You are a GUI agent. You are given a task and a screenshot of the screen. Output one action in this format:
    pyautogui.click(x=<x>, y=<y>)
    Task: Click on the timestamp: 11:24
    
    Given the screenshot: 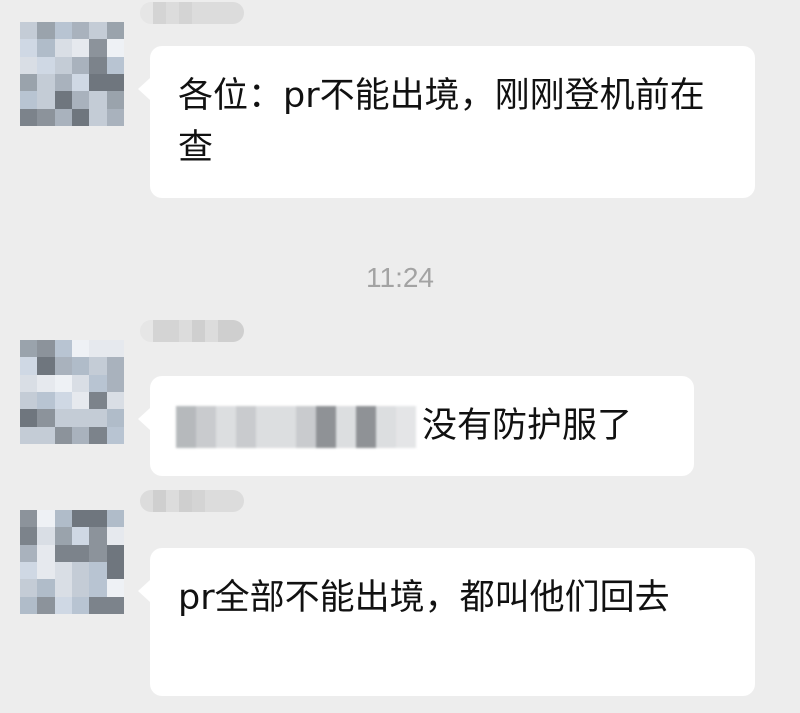 What is the action you would take?
    pyautogui.click(x=400, y=277)
    